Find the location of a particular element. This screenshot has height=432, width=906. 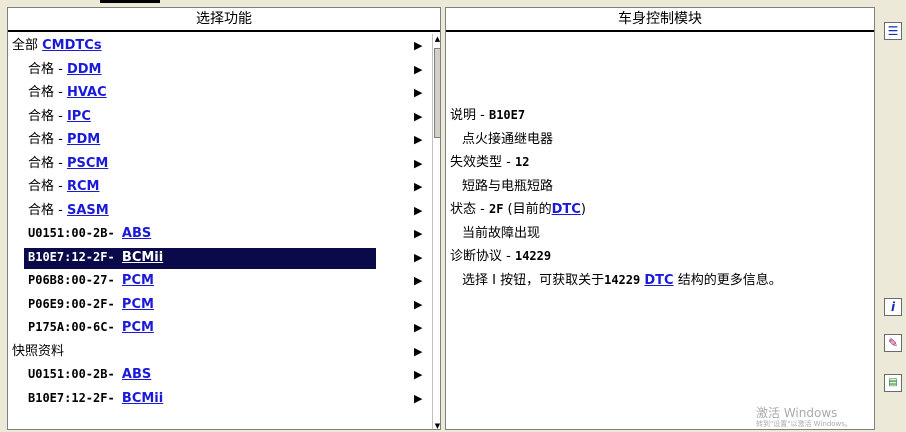

detail-text: 失效类型 - is located at coordinates (482, 162).